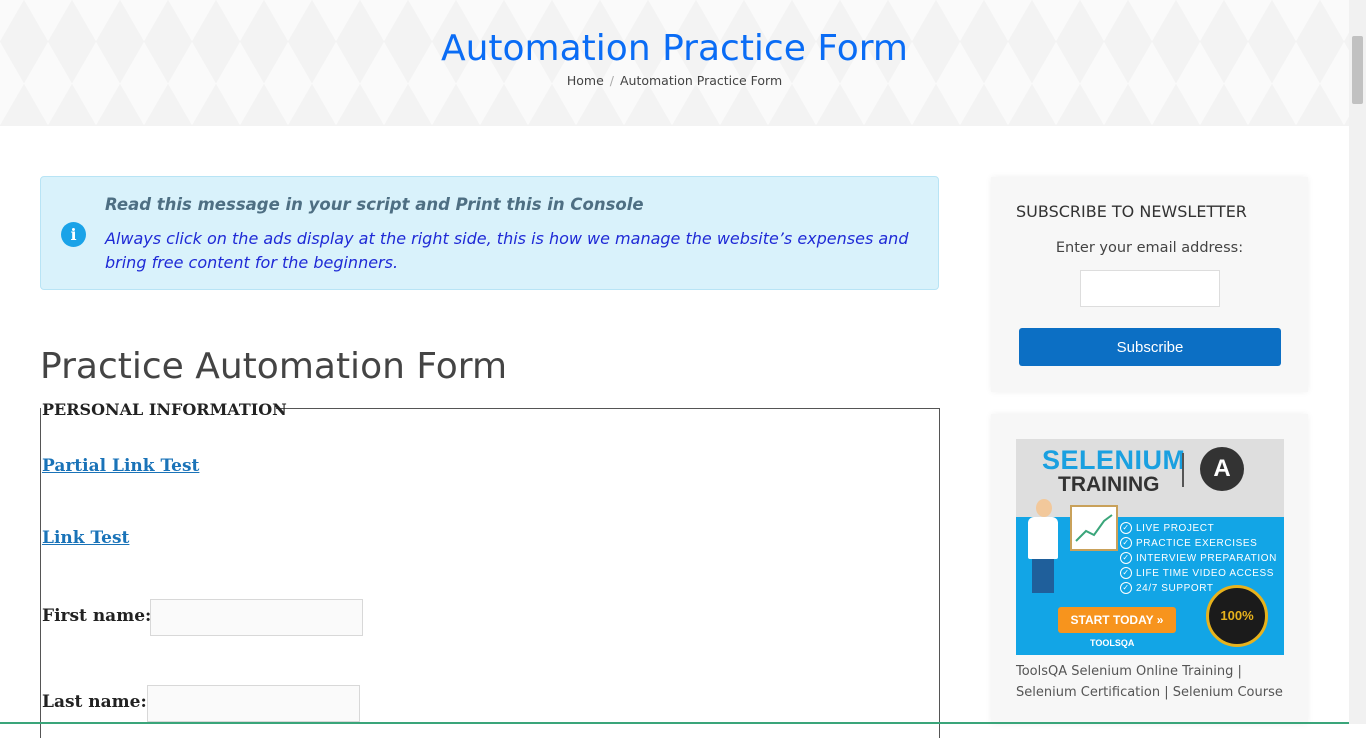  What do you see at coordinates (1357, 362) in the screenshot?
I see `vertical-scrollbar` at bounding box center [1357, 362].